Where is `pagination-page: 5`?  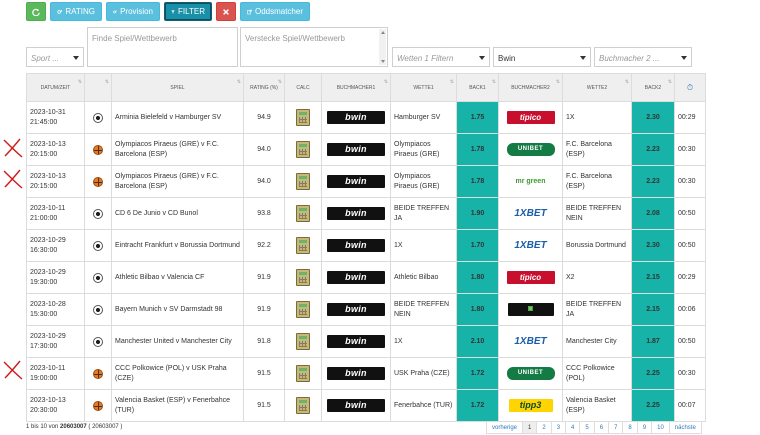 pagination-page: 5 is located at coordinates (587, 427).